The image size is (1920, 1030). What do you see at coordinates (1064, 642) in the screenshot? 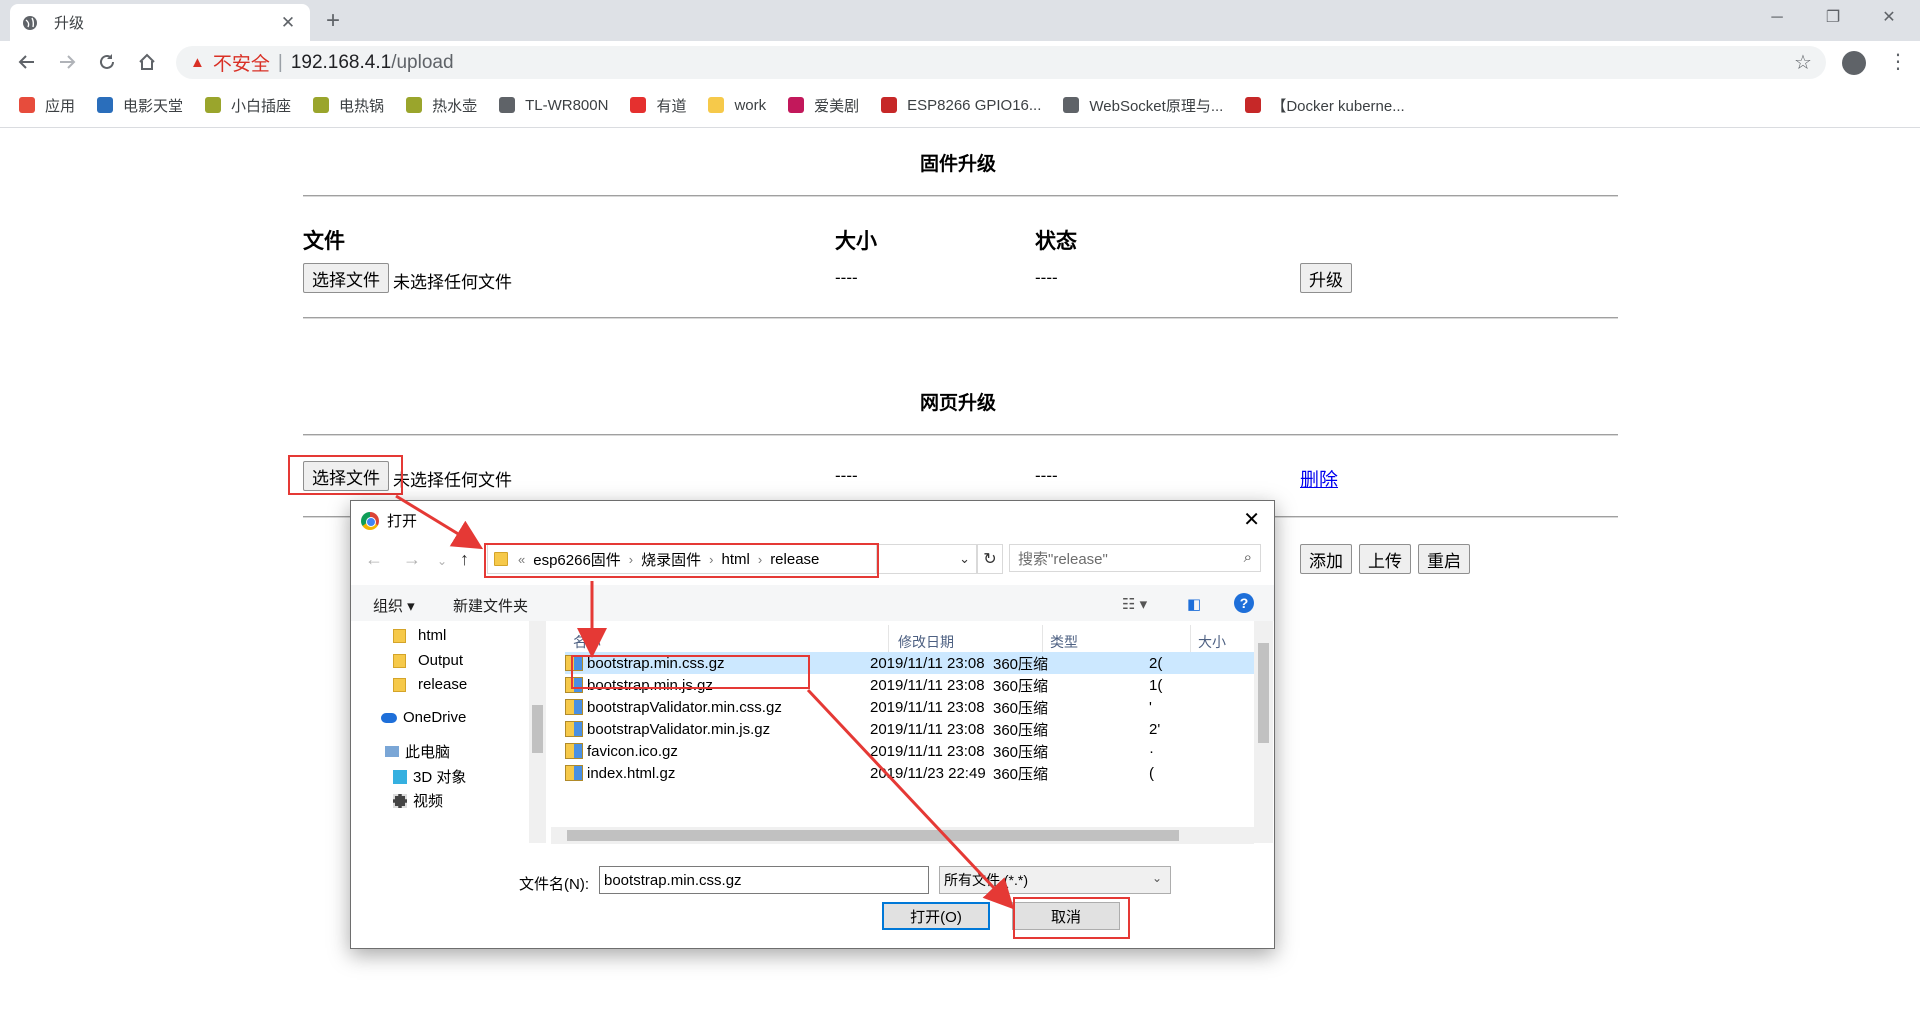
I see `header-type: 类型` at bounding box center [1064, 642].